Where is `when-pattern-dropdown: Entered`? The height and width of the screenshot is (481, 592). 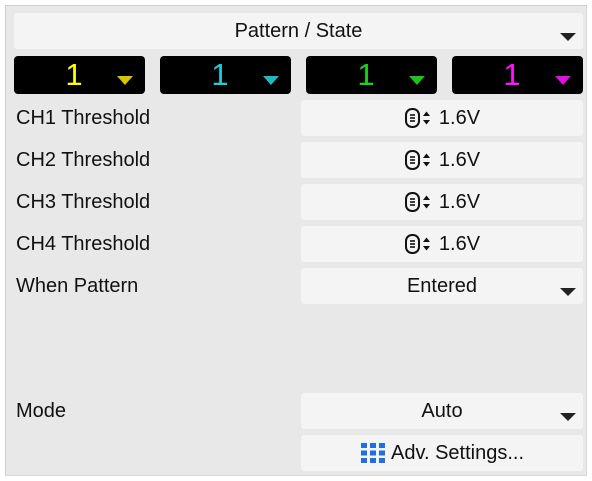 when-pattern-dropdown: Entered is located at coordinates (442, 286).